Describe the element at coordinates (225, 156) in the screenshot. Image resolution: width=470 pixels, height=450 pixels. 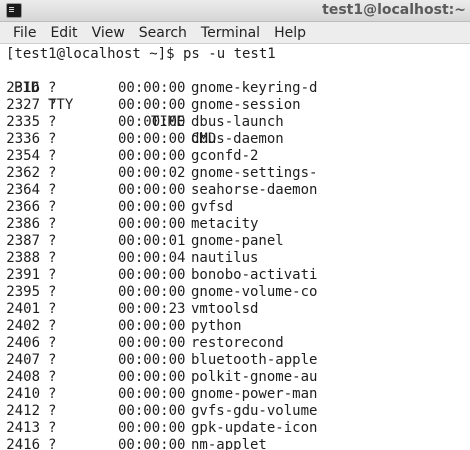
I see `process-cmd: gconfd-2` at that location.